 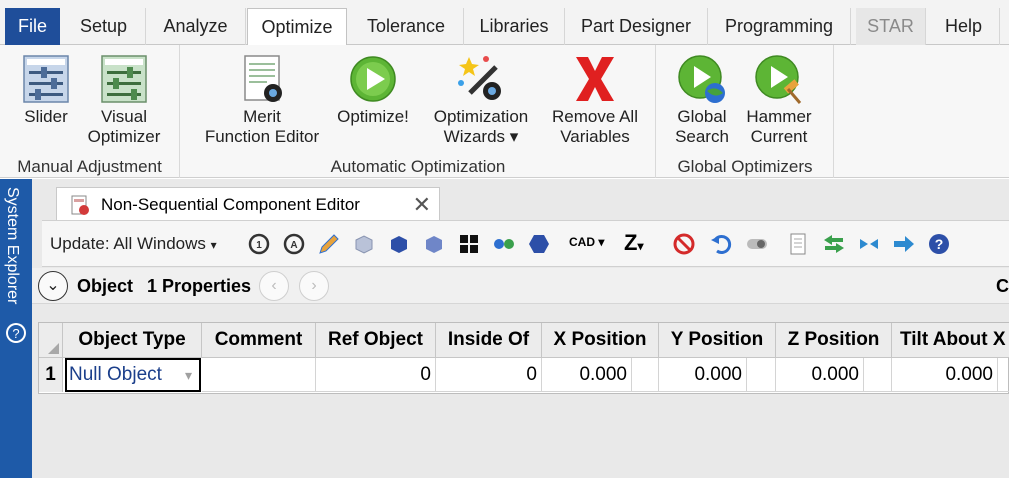 I want to click on group-label-global: Global Optimizers, so click(x=745, y=166).